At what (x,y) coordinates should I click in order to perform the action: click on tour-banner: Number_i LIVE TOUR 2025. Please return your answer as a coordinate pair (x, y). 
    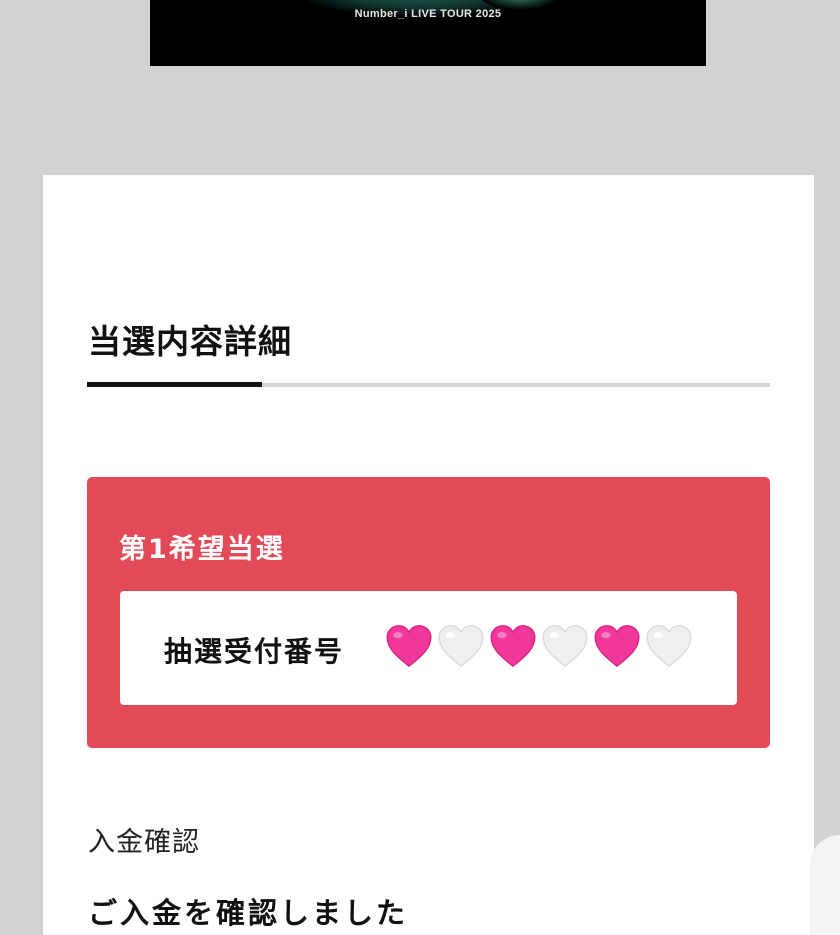
    Looking at the image, I should click on (428, 33).